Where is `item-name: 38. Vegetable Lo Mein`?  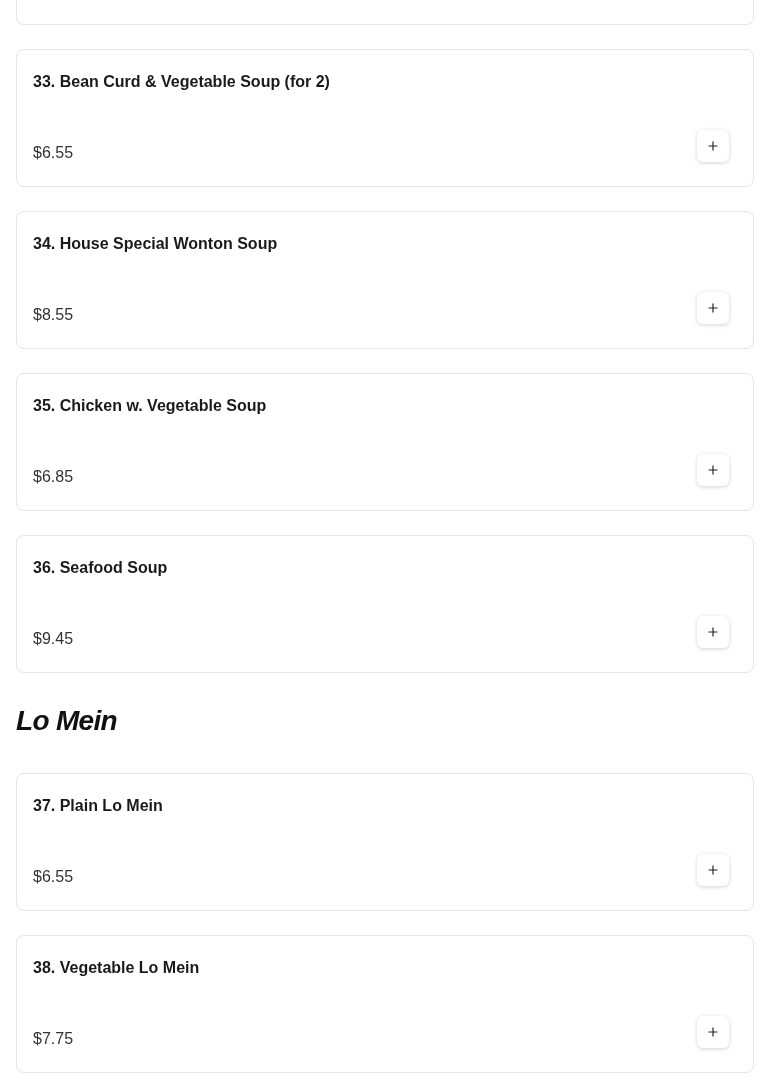
item-name: 38. Vegetable Lo Mein is located at coordinates (117, 968).